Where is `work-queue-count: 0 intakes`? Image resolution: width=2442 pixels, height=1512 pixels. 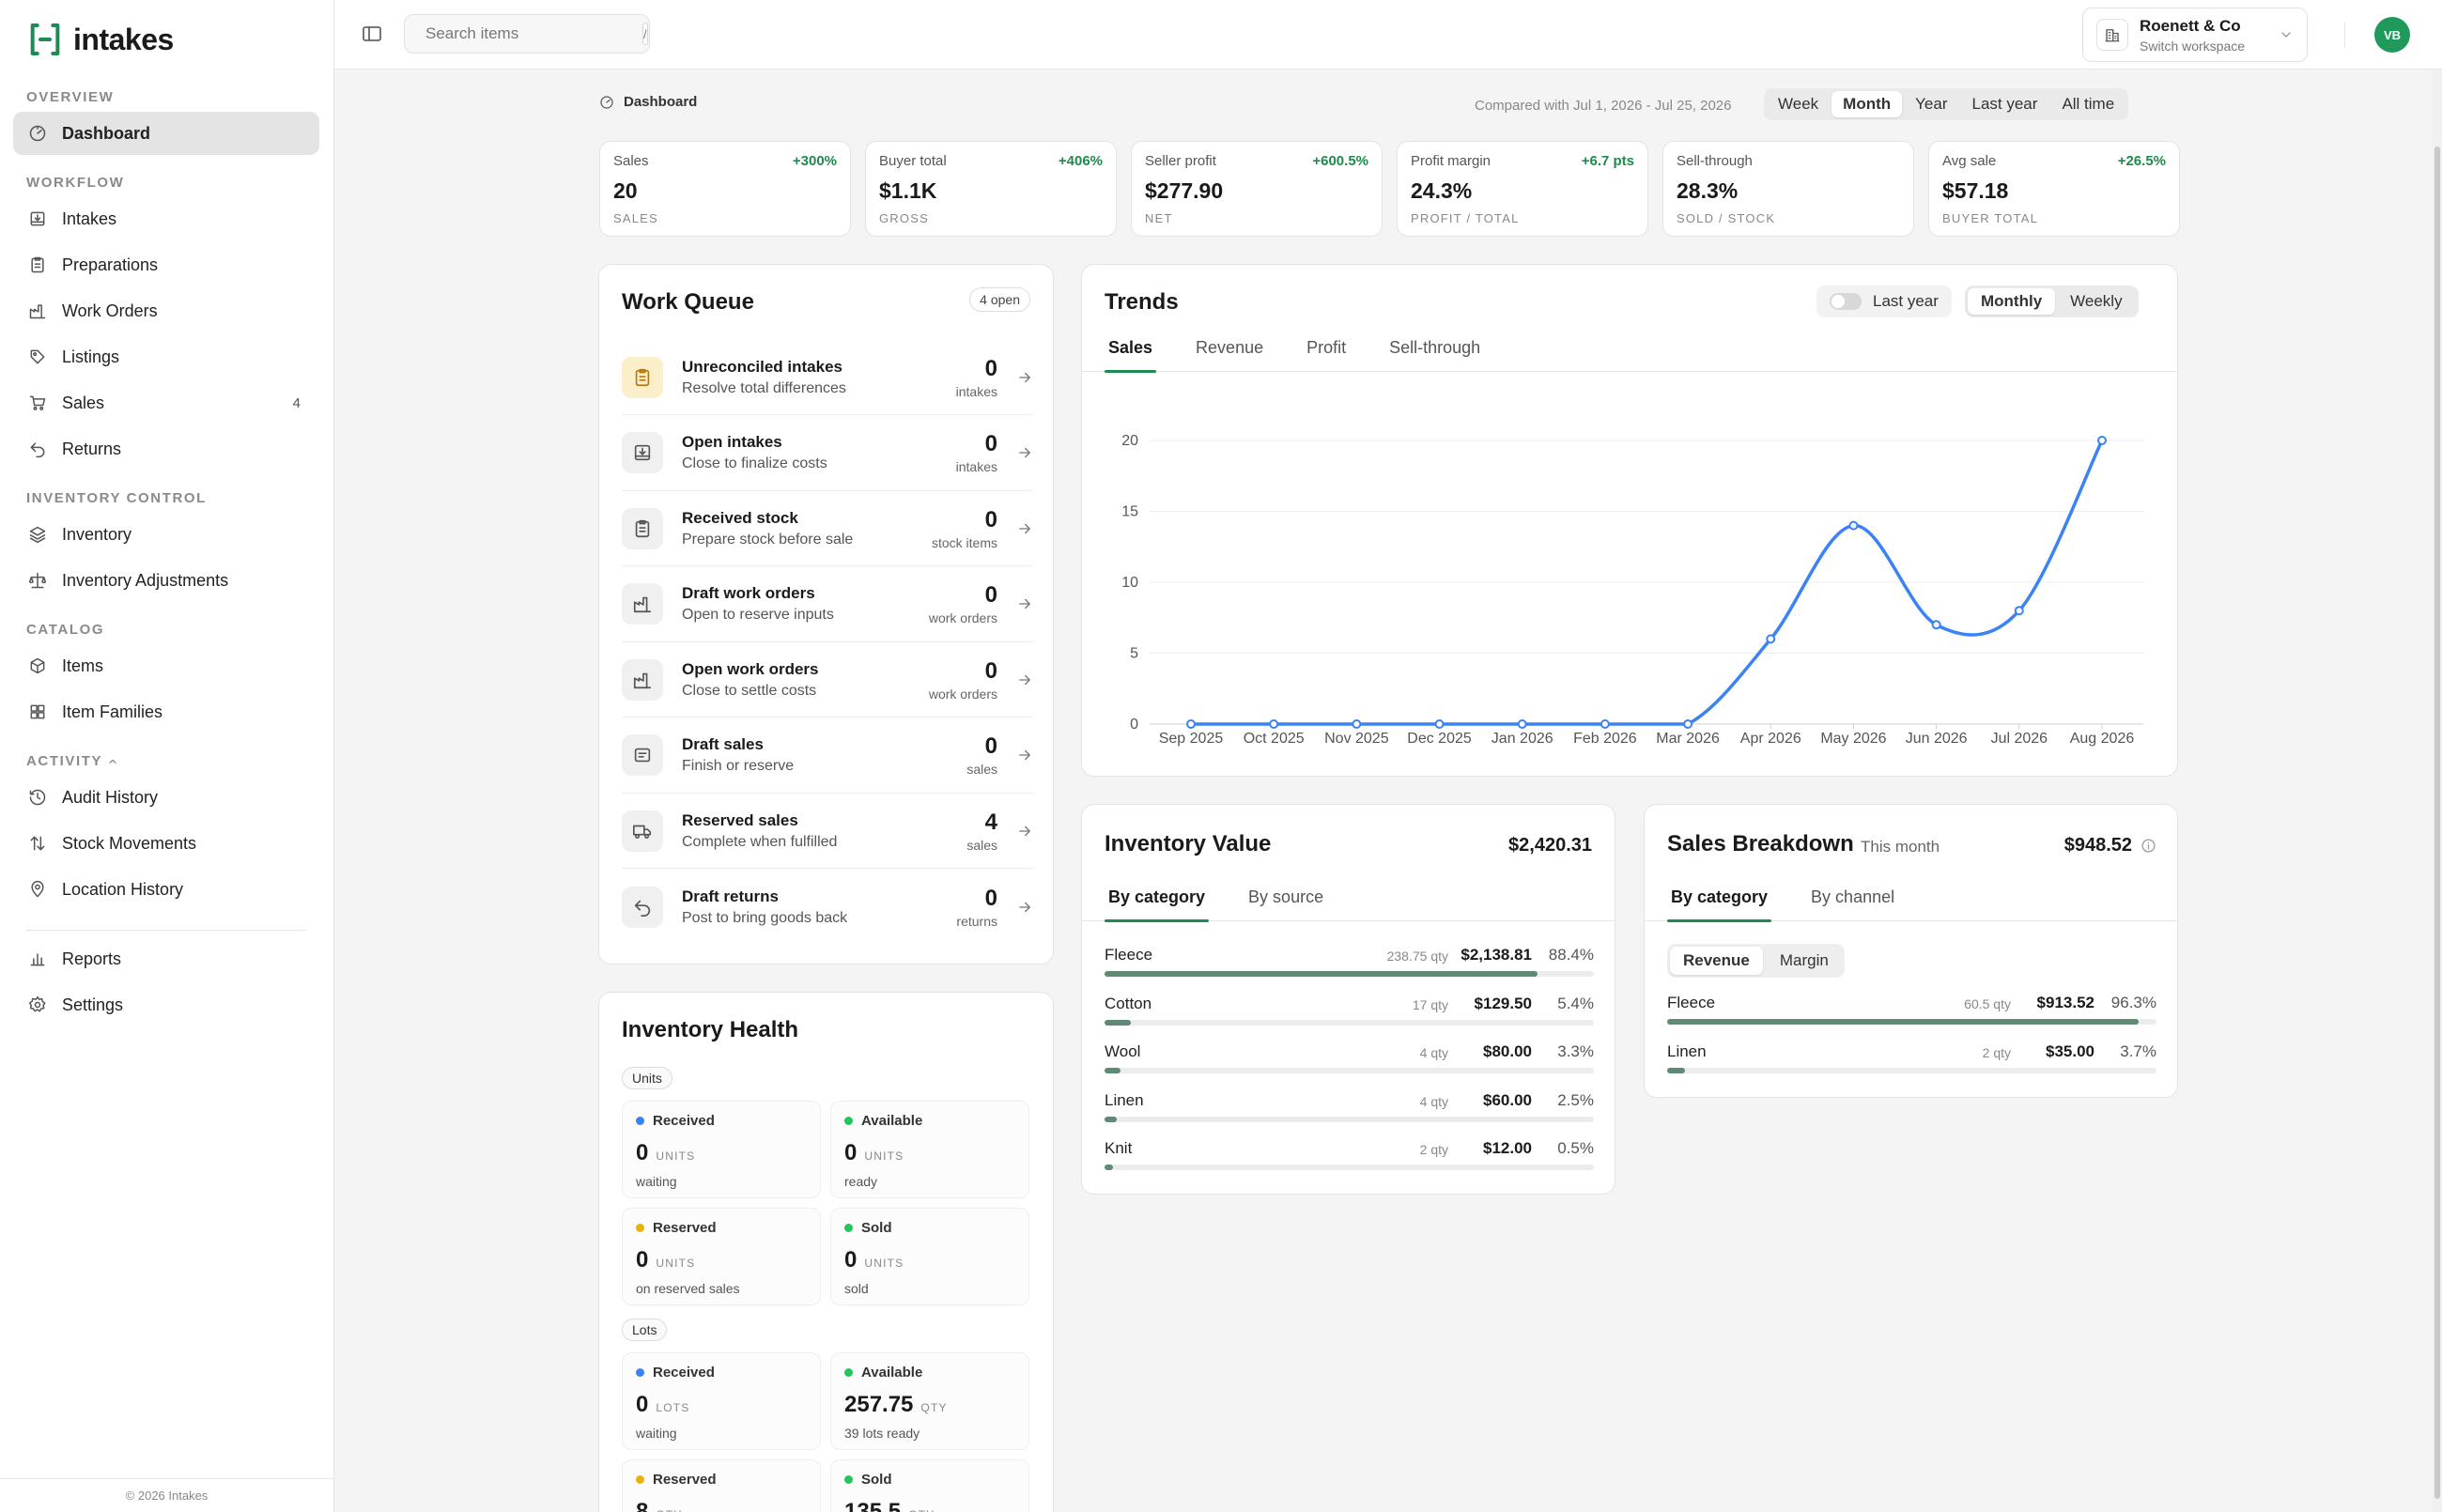 work-queue-count: 0 intakes is located at coordinates (976, 377).